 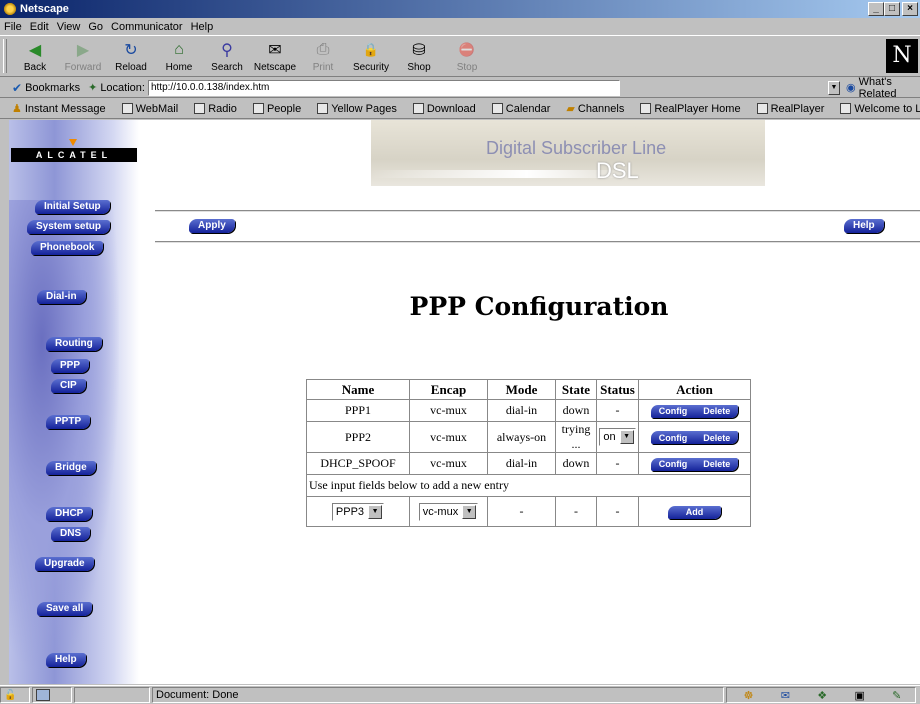 I want to click on apply-button: Apply, so click(x=212, y=226).